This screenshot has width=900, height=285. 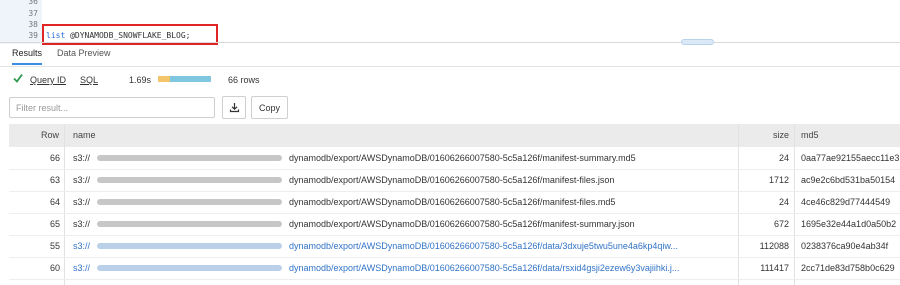 I want to click on query-id-link: Query ID, so click(x=48, y=80).